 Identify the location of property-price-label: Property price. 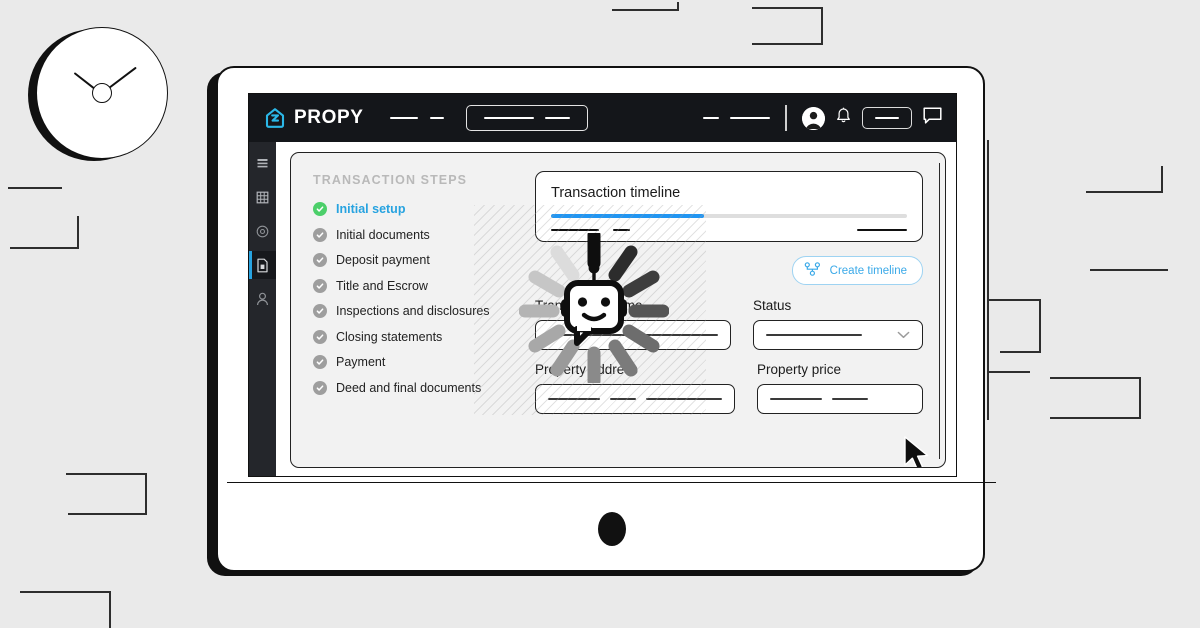
(799, 369).